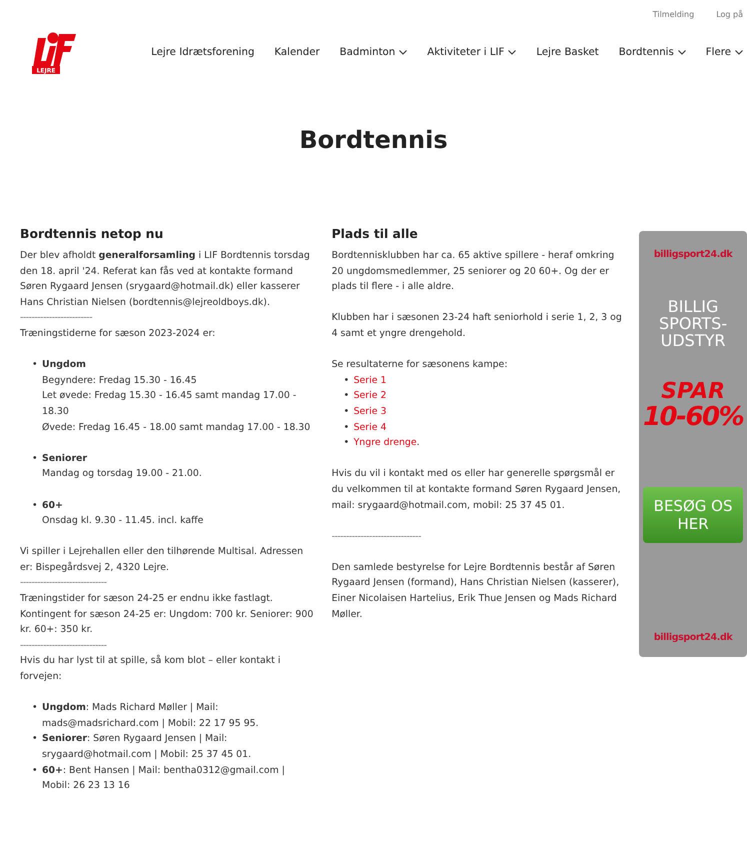 This screenshot has height=844, width=747. Describe the element at coordinates (147, 747) in the screenshot. I see `contact-item: Seniorer: Søren Rygaard Jensen | Mail: srygaard@hotmail.com | Mobil: 25 37 45 01.` at that location.